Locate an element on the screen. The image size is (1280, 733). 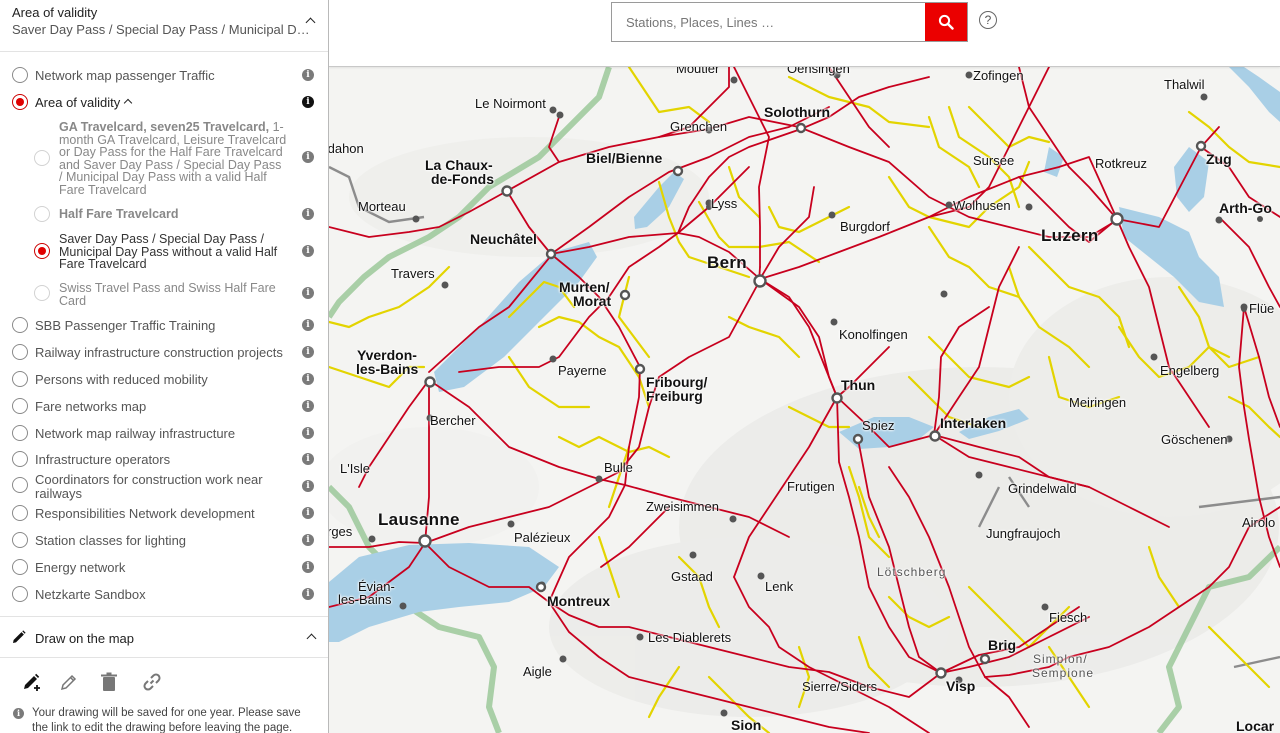
layer-label: Network map railway infrastructure is located at coordinates (135, 433).